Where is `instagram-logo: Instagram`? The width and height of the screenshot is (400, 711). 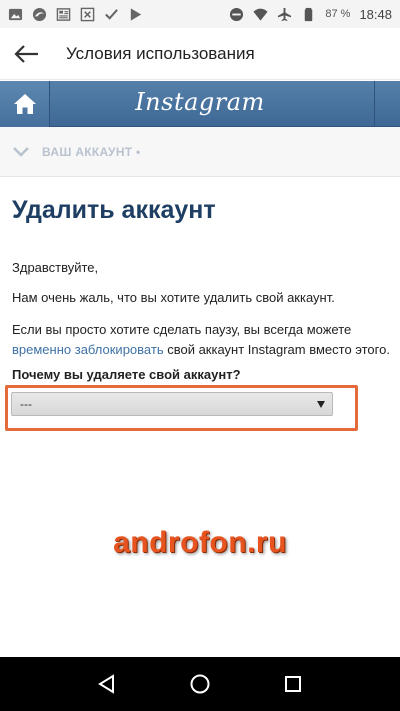
instagram-logo: Instagram is located at coordinates (200, 102).